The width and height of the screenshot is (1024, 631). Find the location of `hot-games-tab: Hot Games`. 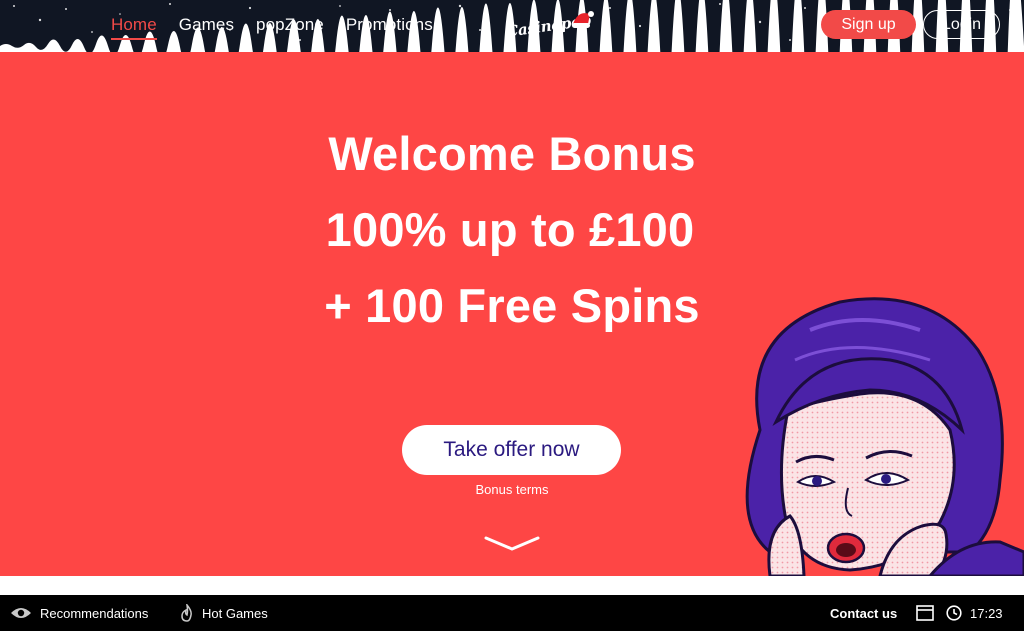

hot-games-tab: Hot Games is located at coordinates (224, 613).